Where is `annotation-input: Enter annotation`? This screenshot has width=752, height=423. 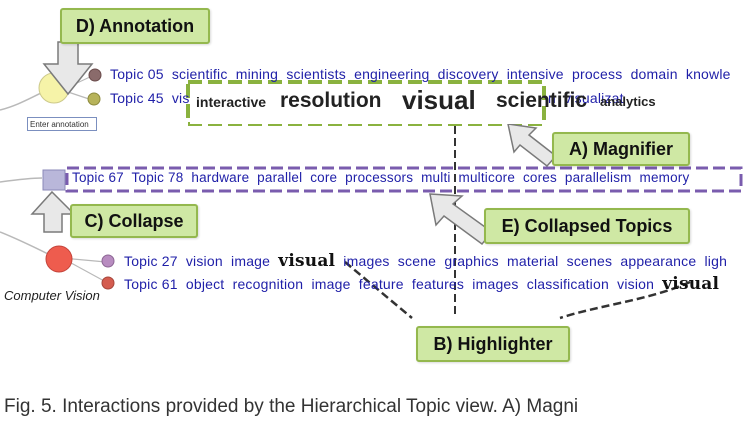 annotation-input: Enter annotation is located at coordinates (62, 124).